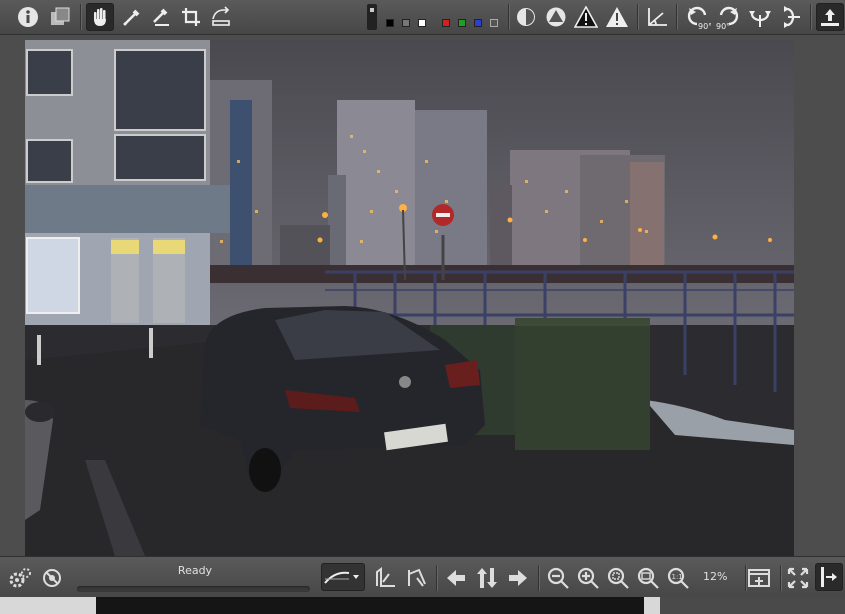  What do you see at coordinates (417, 578) in the screenshot?
I see `before-after-right-icon` at bounding box center [417, 578].